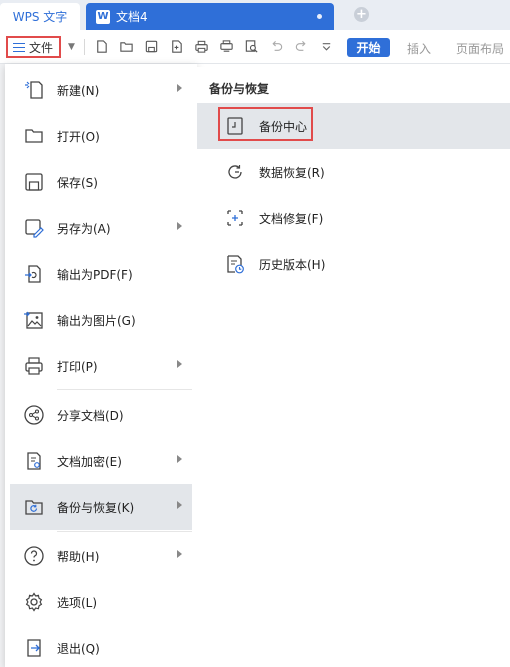 The height and width of the screenshot is (667, 510). I want to click on menu-item-encrypt: 文档加密(E), so click(101, 461).